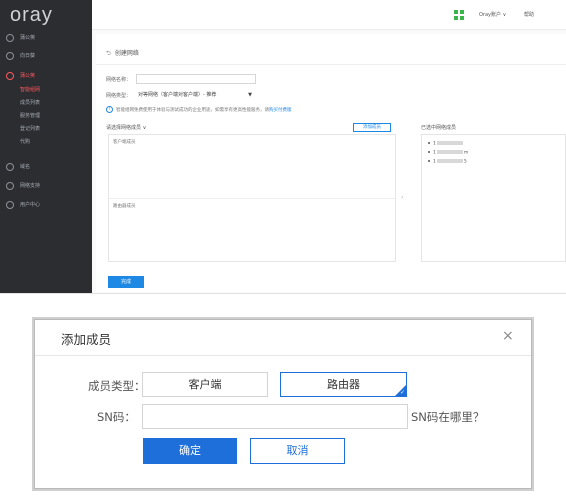 Image resolution: width=566 pixels, height=502 pixels. Describe the element at coordinates (493, 198) in the screenshot. I see `selected-members-box: 1 1m 15` at that location.